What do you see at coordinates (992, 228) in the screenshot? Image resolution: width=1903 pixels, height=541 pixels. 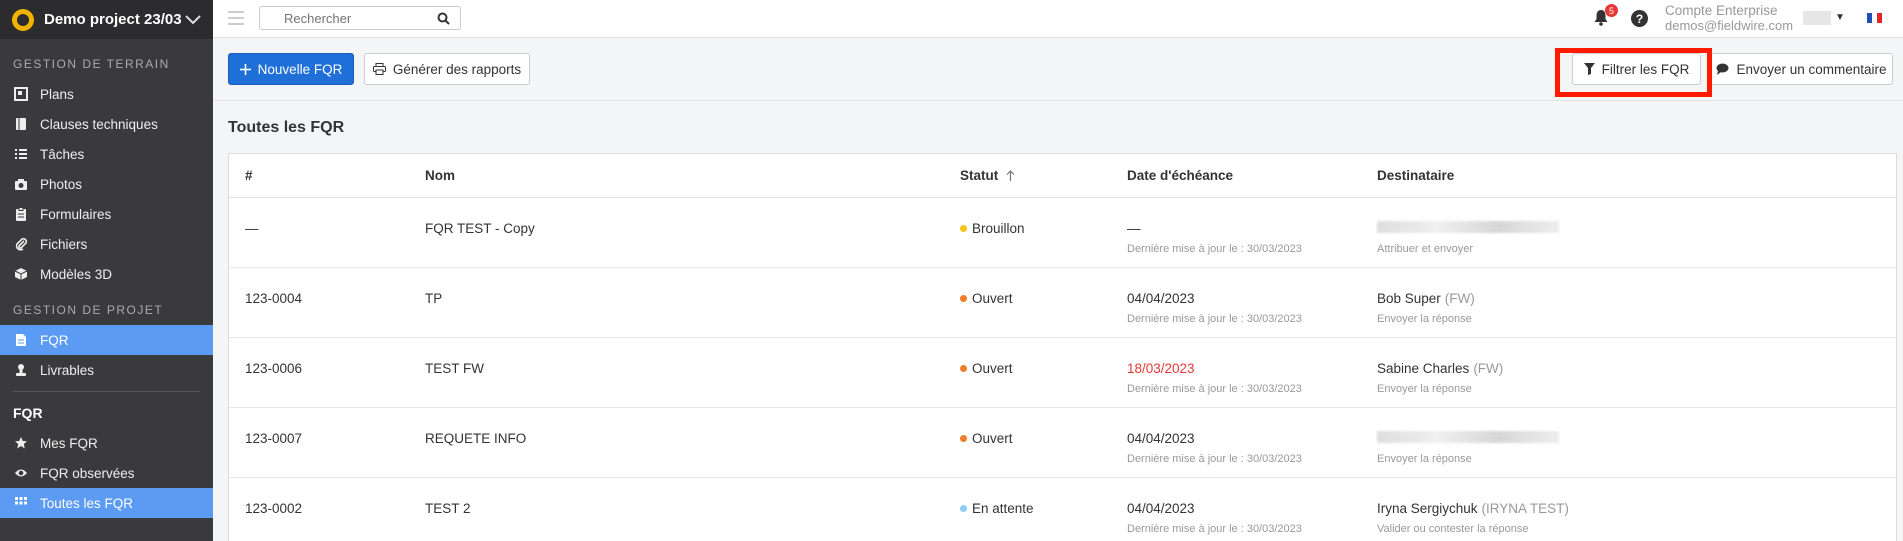 I see `status-badge: Brouillon` at bounding box center [992, 228].